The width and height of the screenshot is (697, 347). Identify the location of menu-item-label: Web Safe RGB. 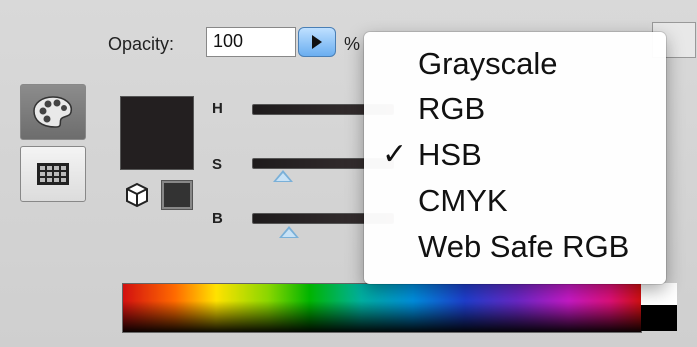
(524, 246).